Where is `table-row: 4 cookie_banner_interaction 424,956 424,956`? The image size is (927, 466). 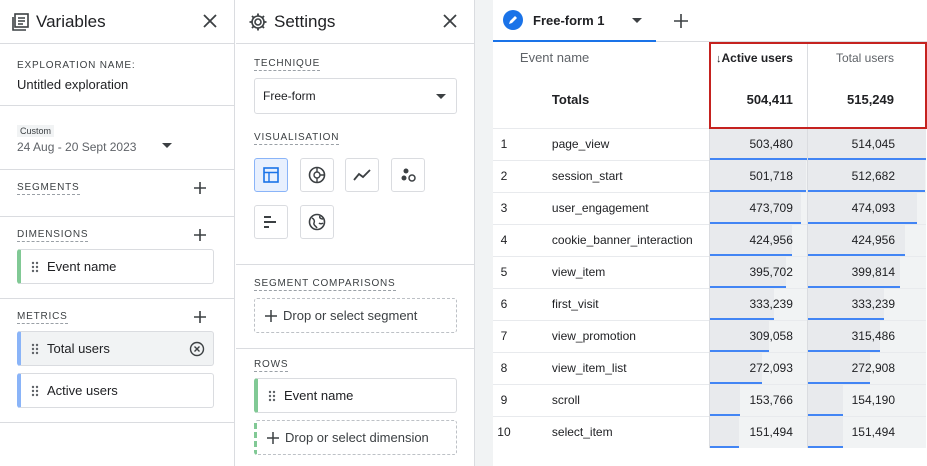 table-row: 4 cookie_banner_interaction 424,956 424,956 is located at coordinates (709, 239).